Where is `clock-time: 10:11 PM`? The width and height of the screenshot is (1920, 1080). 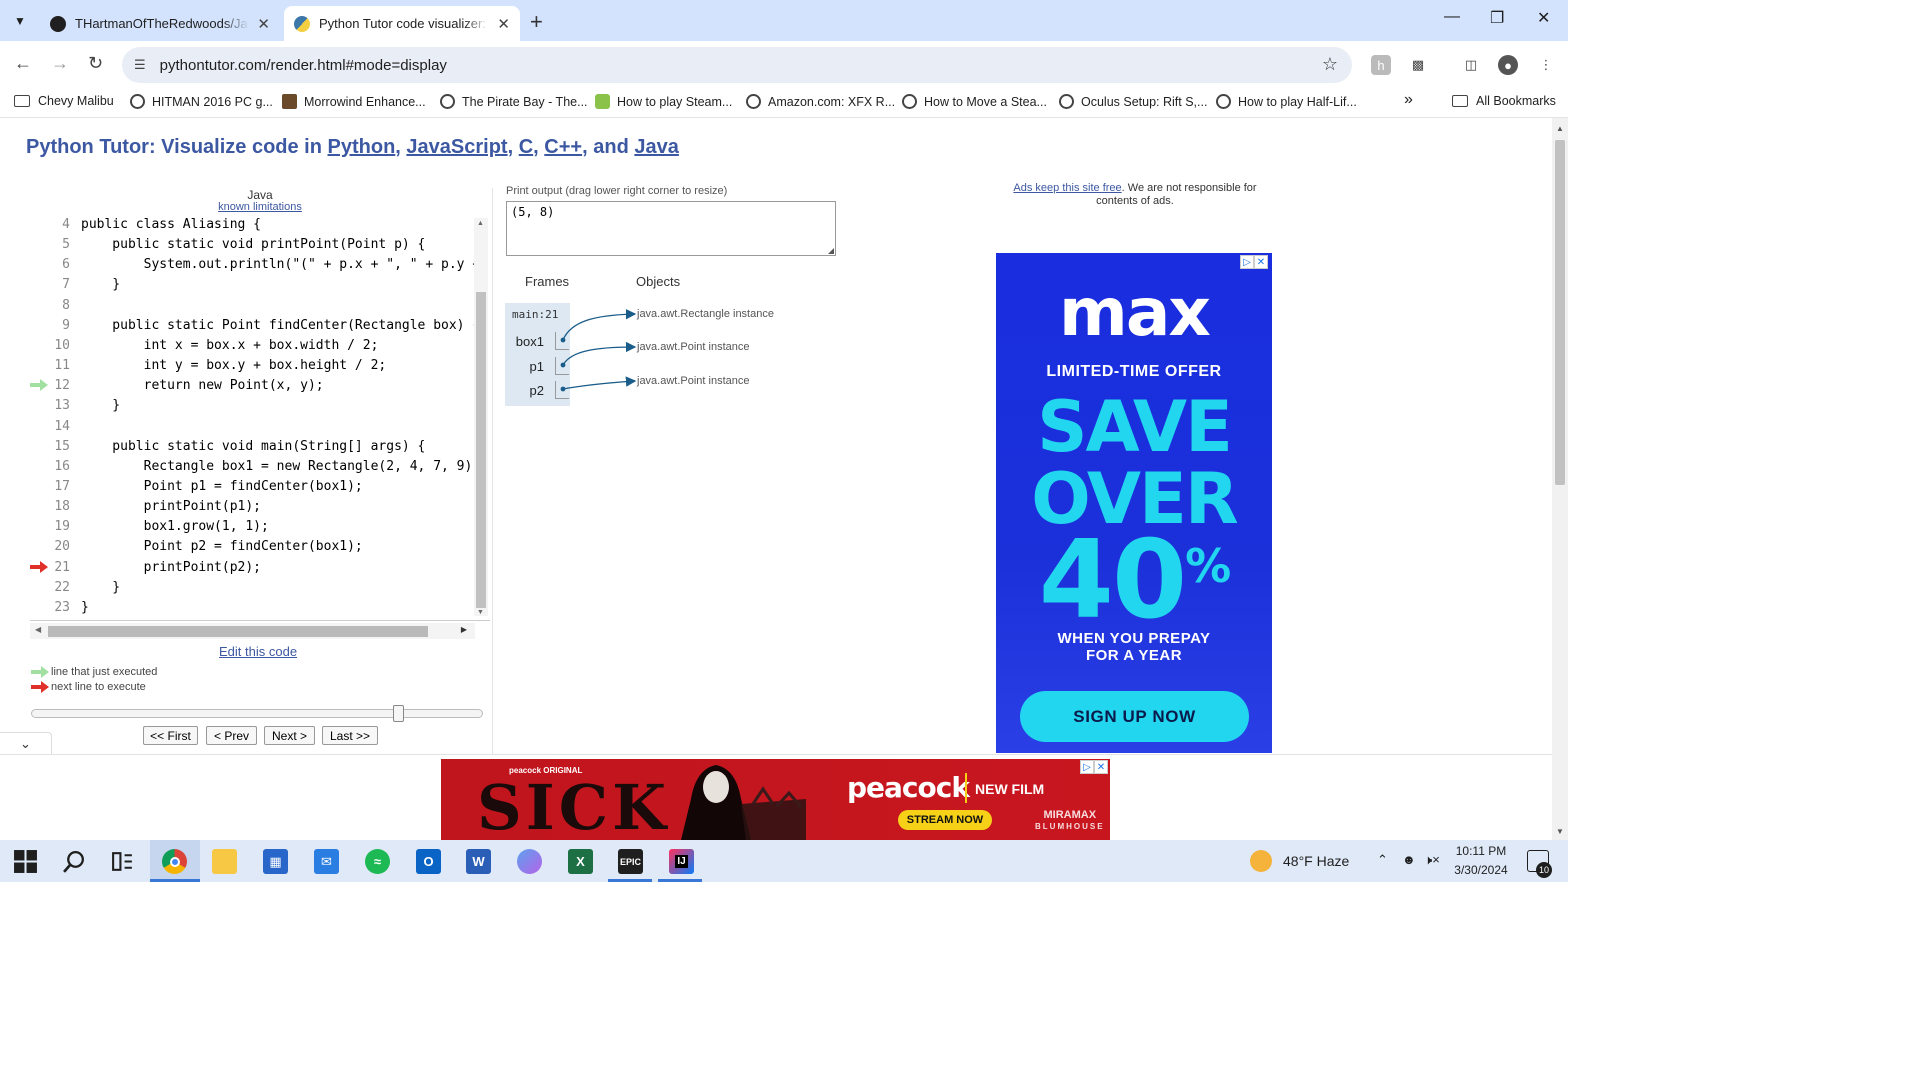 clock-time: 10:11 PM is located at coordinates (1481, 851).